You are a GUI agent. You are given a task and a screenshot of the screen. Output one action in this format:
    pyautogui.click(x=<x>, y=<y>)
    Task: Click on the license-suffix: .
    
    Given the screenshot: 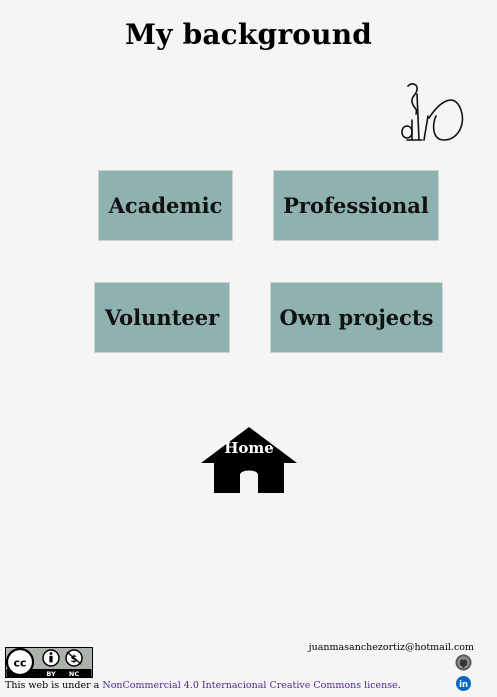 What is the action you would take?
    pyautogui.click(x=399, y=685)
    